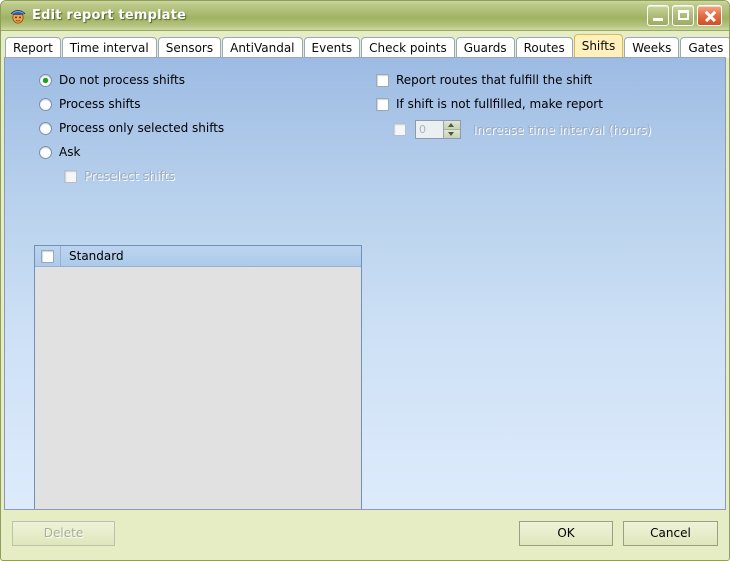 Image resolution: width=730 pixels, height=561 pixels. Describe the element at coordinates (562, 129) in the screenshot. I see `increase-time-interval-label: Increase time interval (hours)` at that location.